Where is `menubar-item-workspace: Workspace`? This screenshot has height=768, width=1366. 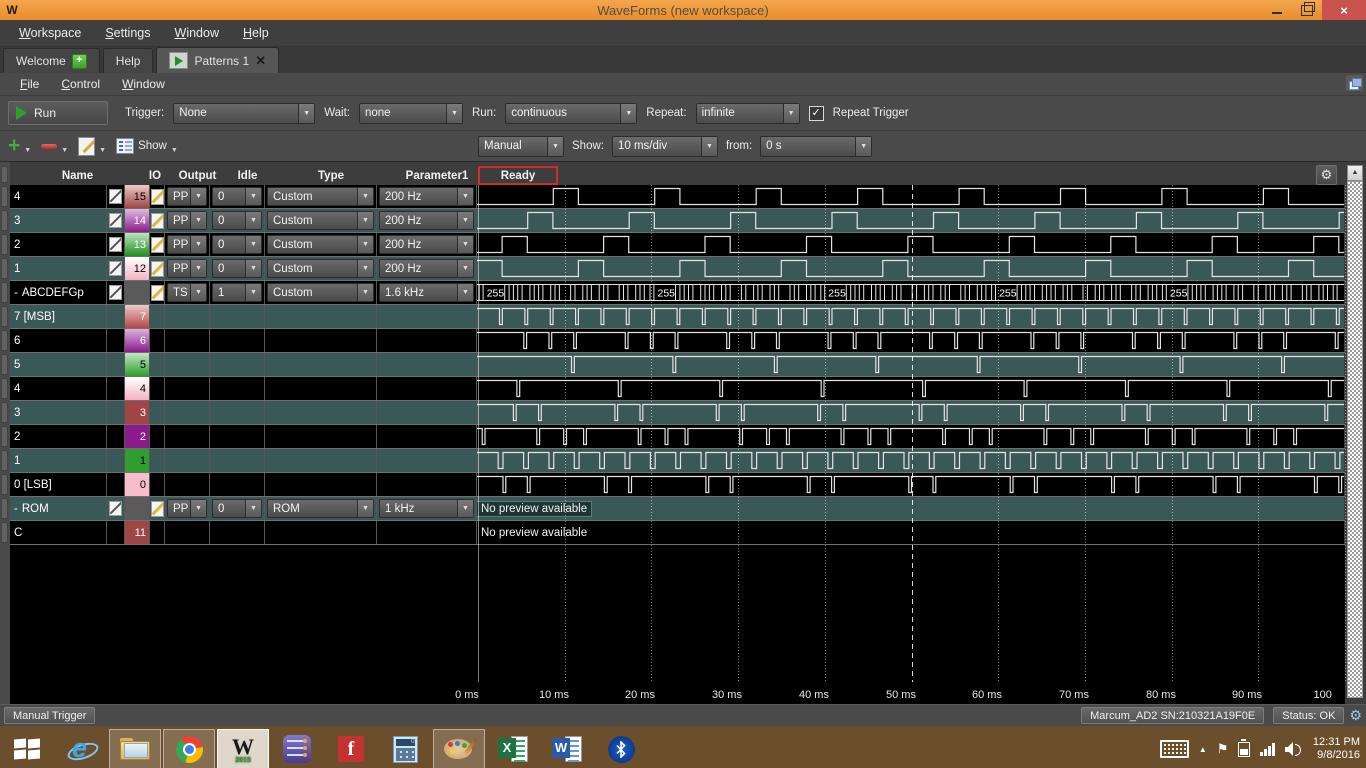
menubar-item-workspace: Workspace is located at coordinates (50, 33).